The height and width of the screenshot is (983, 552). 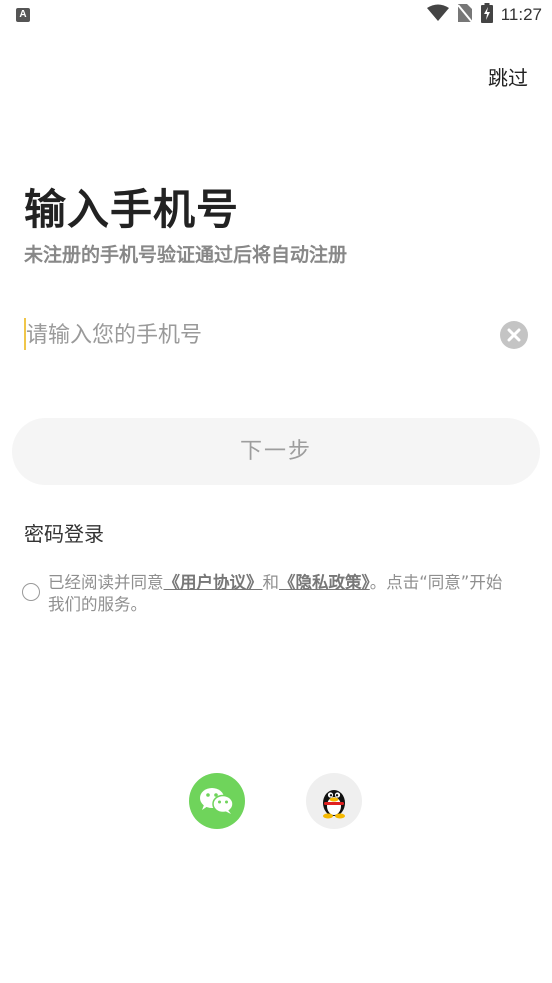 What do you see at coordinates (97, 604) in the screenshot?
I see `agreement-line2: 我们的服务。` at bounding box center [97, 604].